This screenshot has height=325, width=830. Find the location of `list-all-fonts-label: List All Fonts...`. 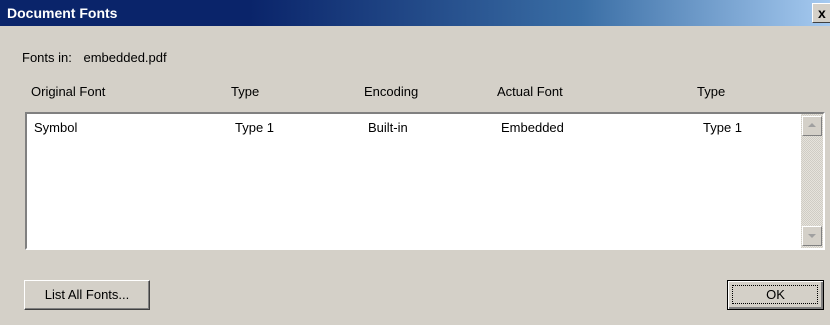

list-all-fonts-label: List All Fonts... is located at coordinates (87, 294).